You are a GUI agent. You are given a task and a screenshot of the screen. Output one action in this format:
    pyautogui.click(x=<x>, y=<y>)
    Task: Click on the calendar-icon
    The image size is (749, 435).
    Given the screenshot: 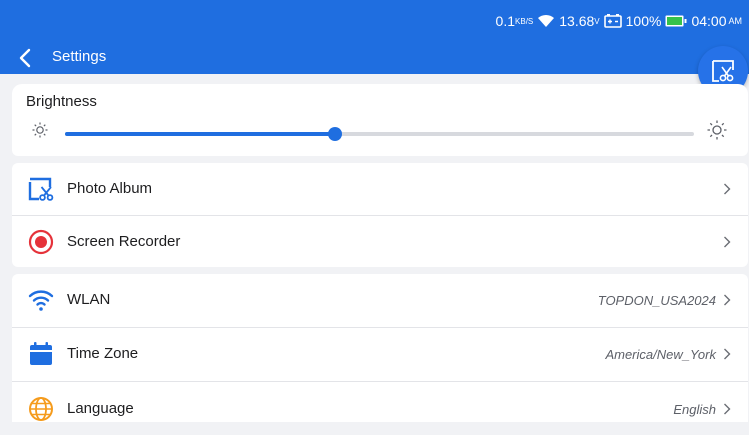 What is the action you would take?
    pyautogui.click(x=41, y=353)
    